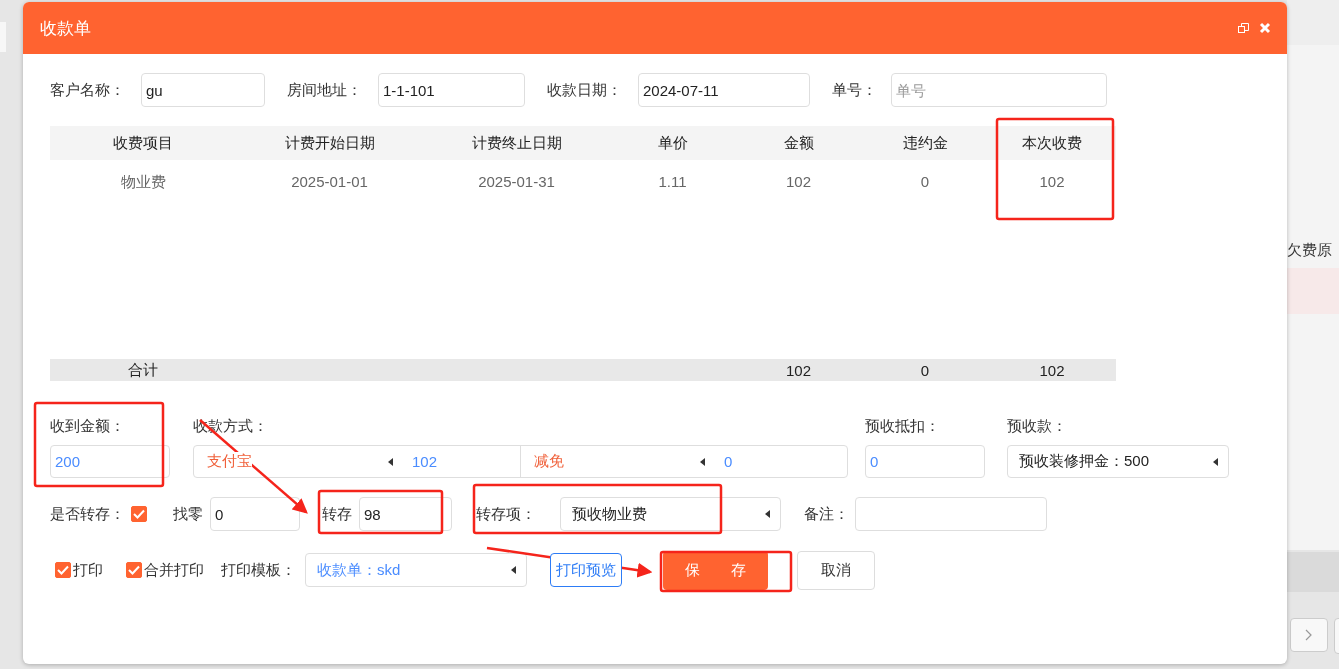  Describe the element at coordinates (586, 570) in the screenshot. I see `print-preview-button: 打印预览` at that location.